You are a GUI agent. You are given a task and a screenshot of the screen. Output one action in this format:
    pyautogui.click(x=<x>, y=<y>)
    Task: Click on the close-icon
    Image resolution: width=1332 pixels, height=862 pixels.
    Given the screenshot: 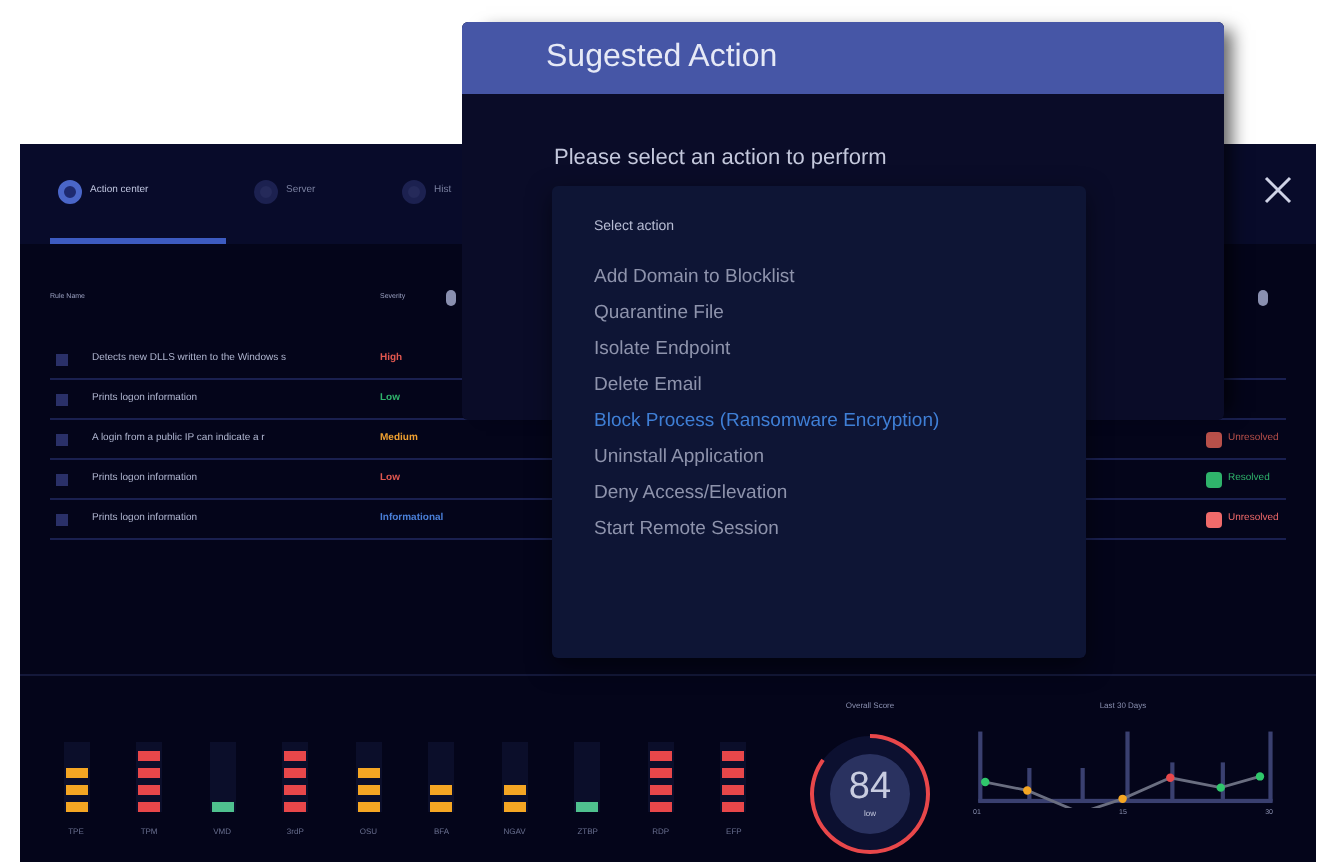 What is the action you would take?
    pyautogui.click(x=1278, y=190)
    